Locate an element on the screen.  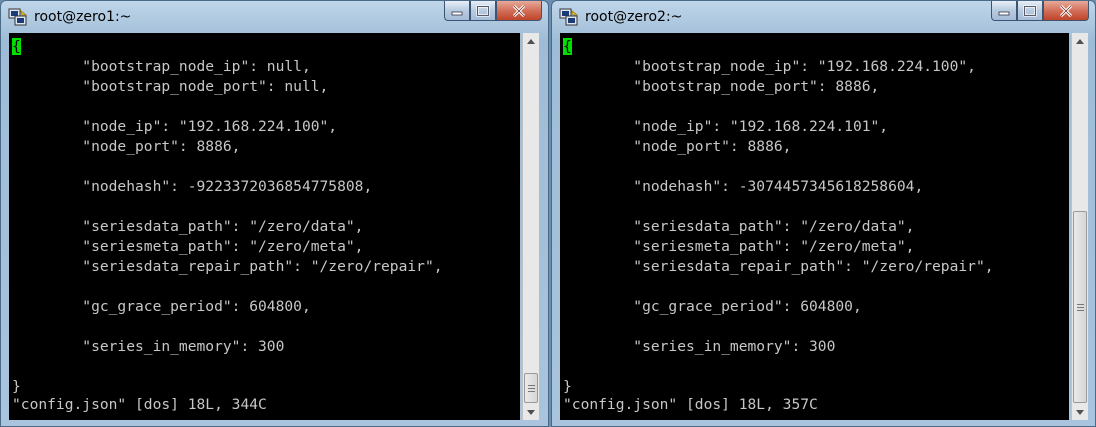
vim-status-line: "config.json" [dos] 18L, 344C is located at coordinates (139, 404).